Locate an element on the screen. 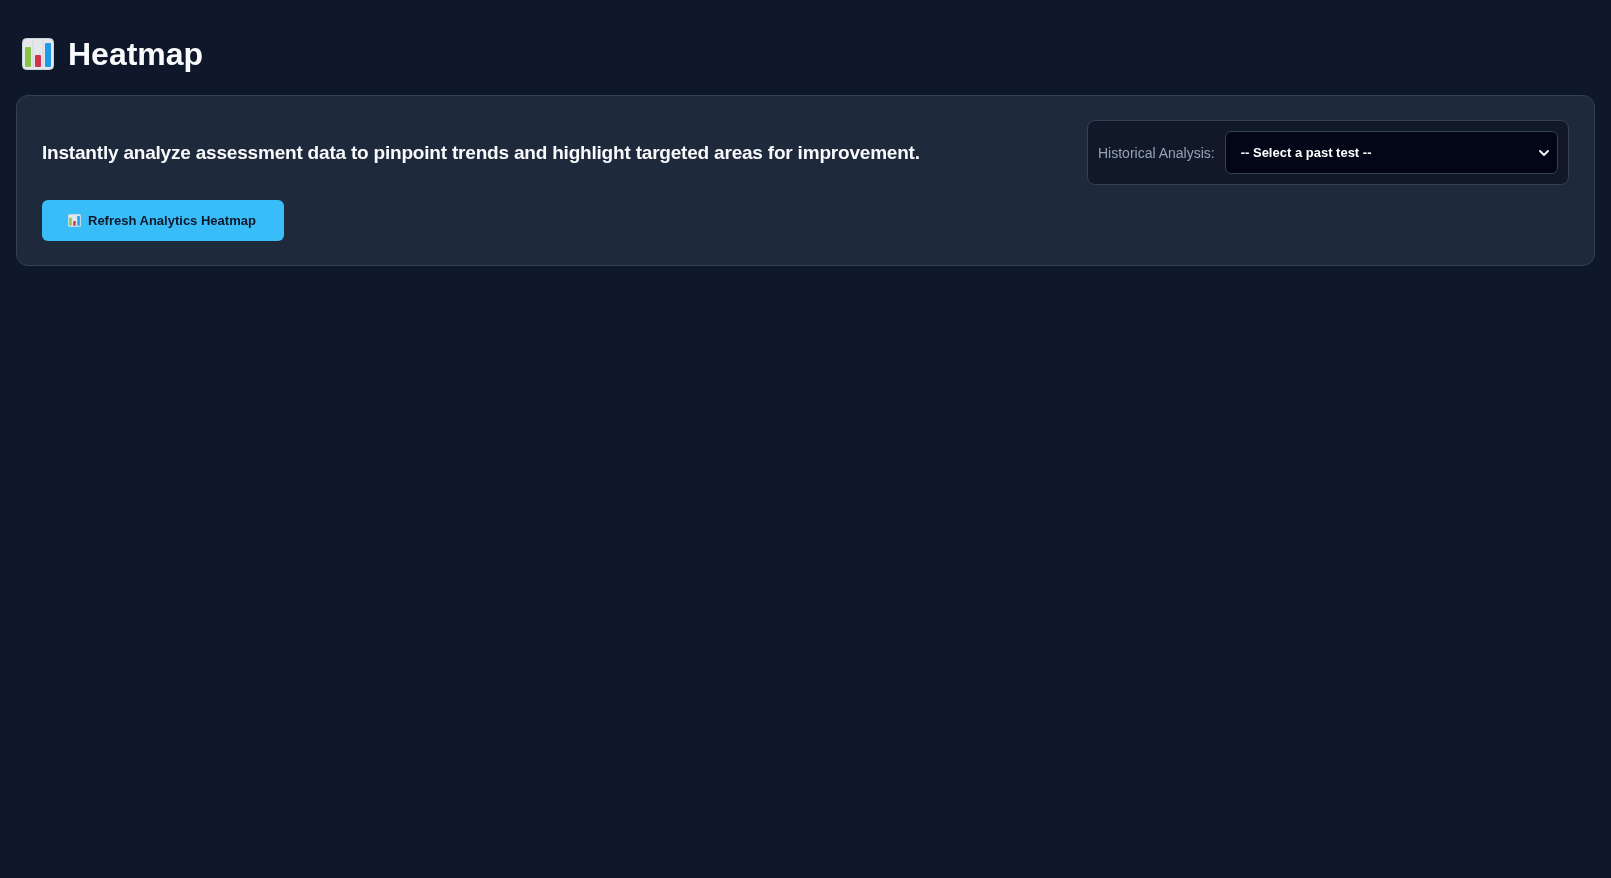 This screenshot has height=878, width=1611. refresh-heatmap-button: Refresh Analytics Heatmap is located at coordinates (163, 220).